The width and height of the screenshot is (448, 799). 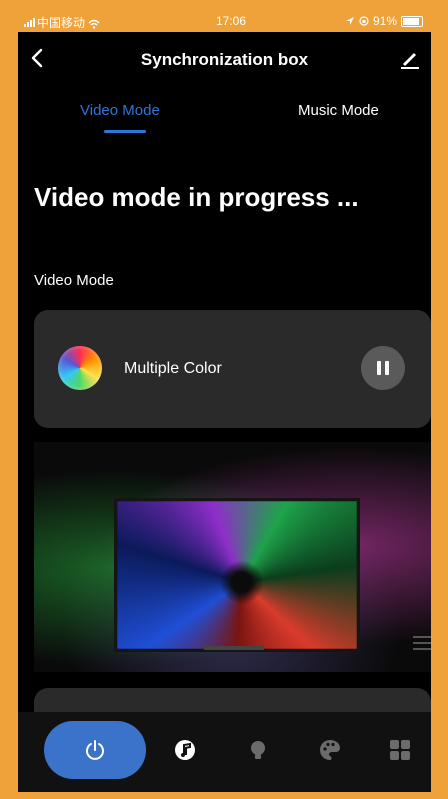 What do you see at coordinates (234, 648) in the screenshot?
I see `tv-stand` at bounding box center [234, 648].